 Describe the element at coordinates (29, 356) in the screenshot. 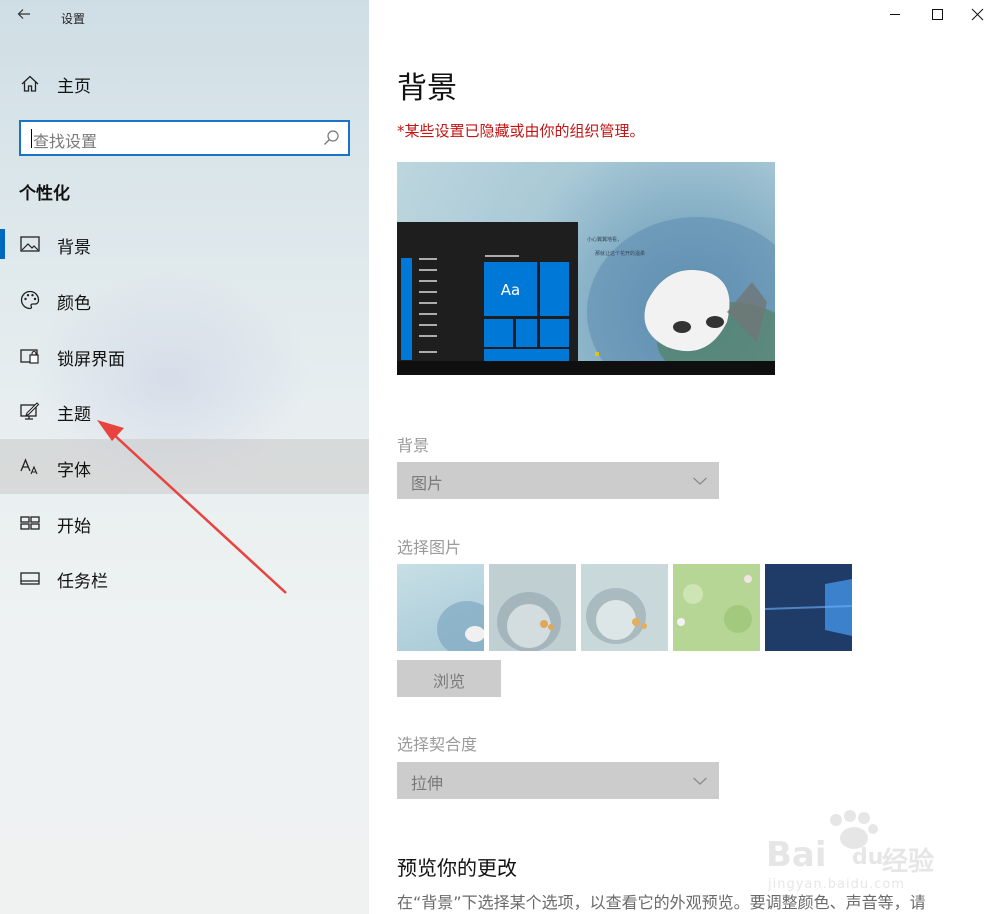

I see `lock-screen-icon` at that location.